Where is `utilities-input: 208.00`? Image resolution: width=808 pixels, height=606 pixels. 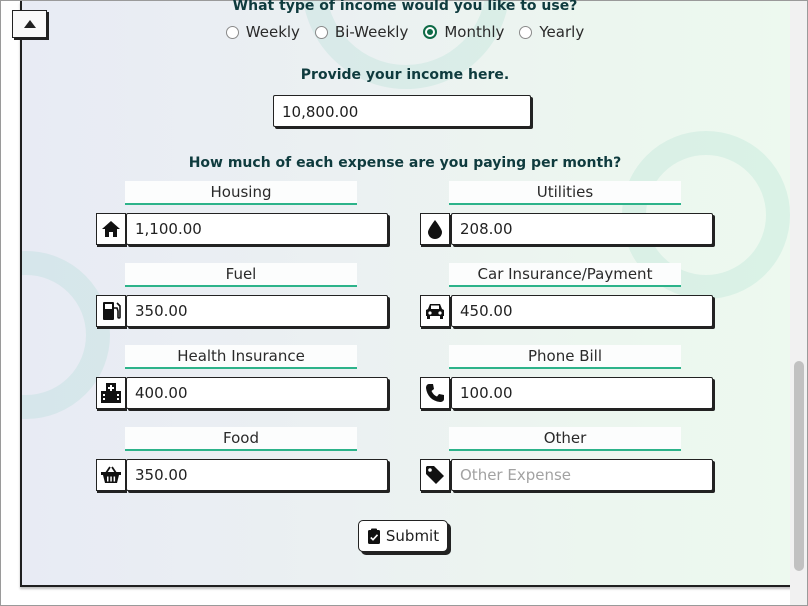
utilities-input: 208.00 is located at coordinates (582, 229).